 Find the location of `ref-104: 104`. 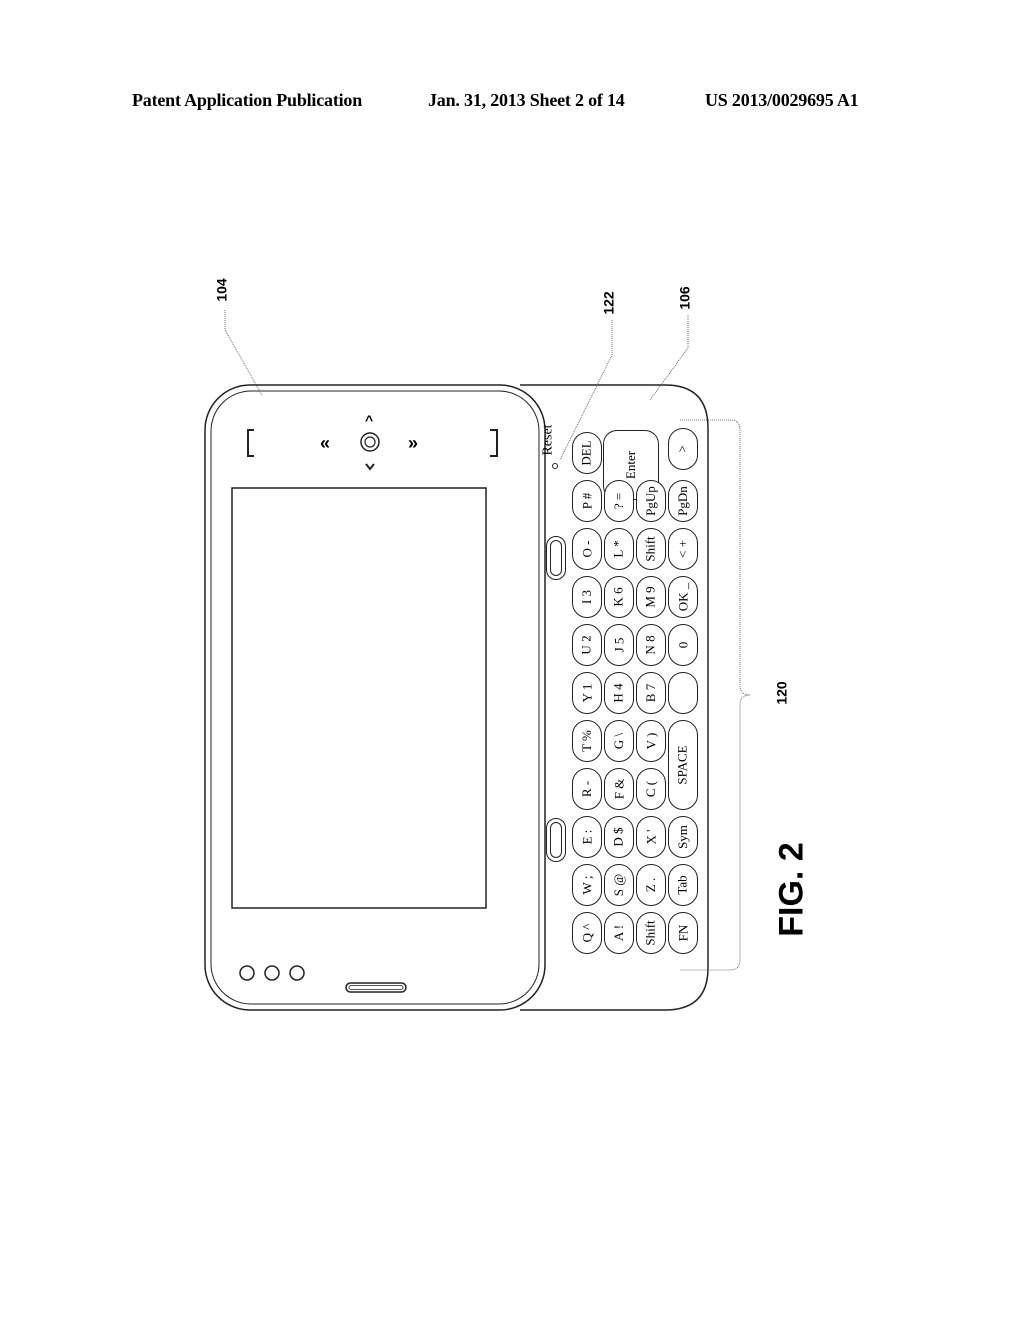

ref-104: 104 is located at coordinates (221, 290).